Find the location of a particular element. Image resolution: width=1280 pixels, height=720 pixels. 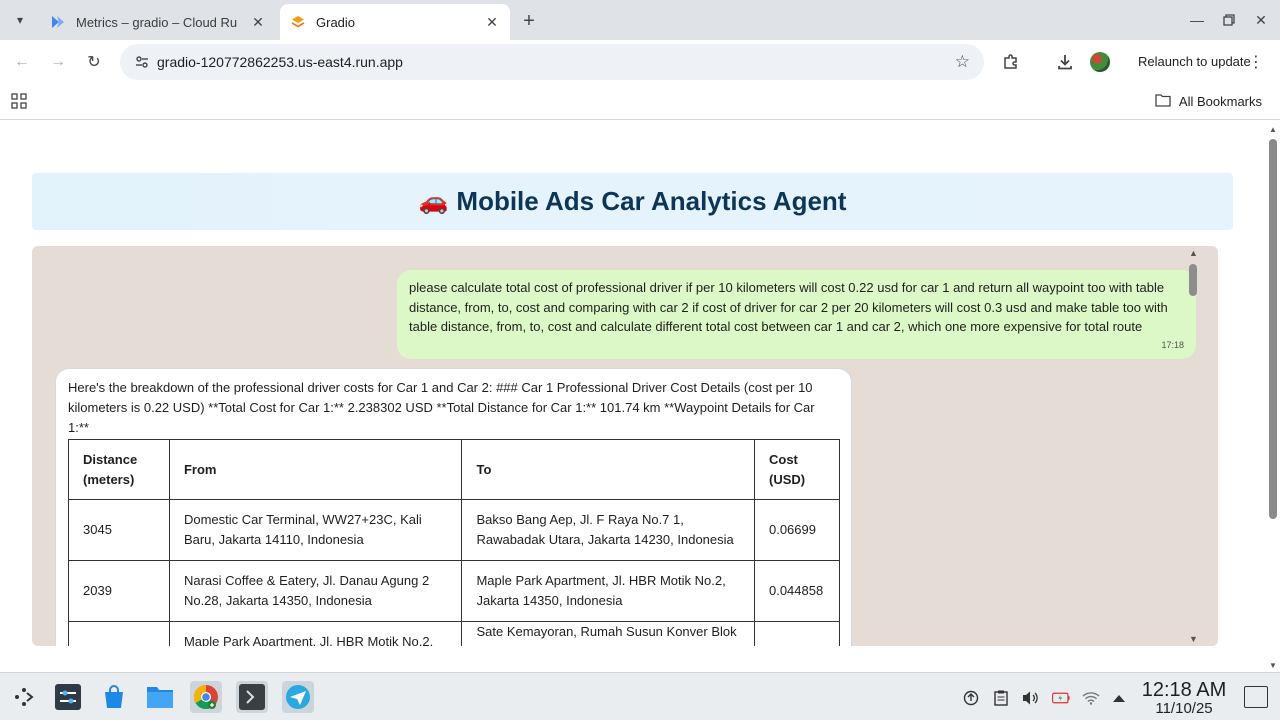

tab-metrics: Metrics – gradio – Cloud Ru ✕ is located at coordinates (158, 22).